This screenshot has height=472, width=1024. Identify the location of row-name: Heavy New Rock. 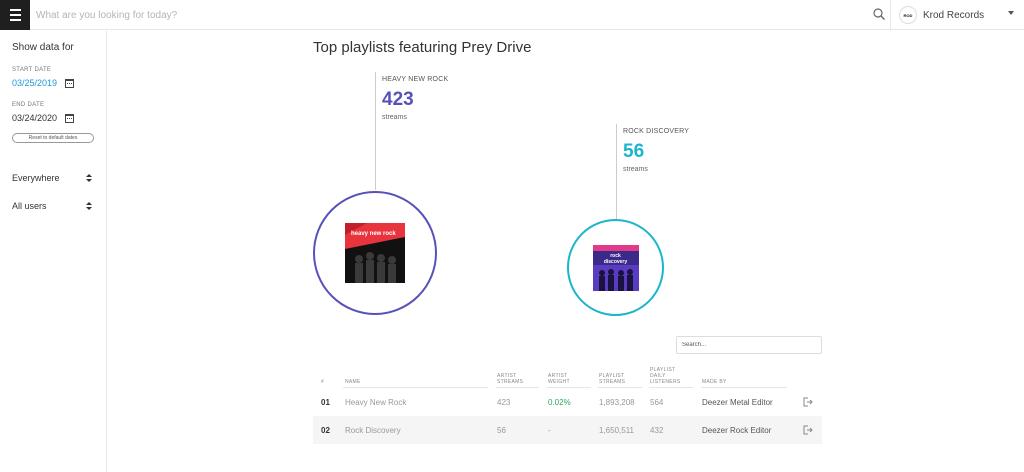
(376, 402).